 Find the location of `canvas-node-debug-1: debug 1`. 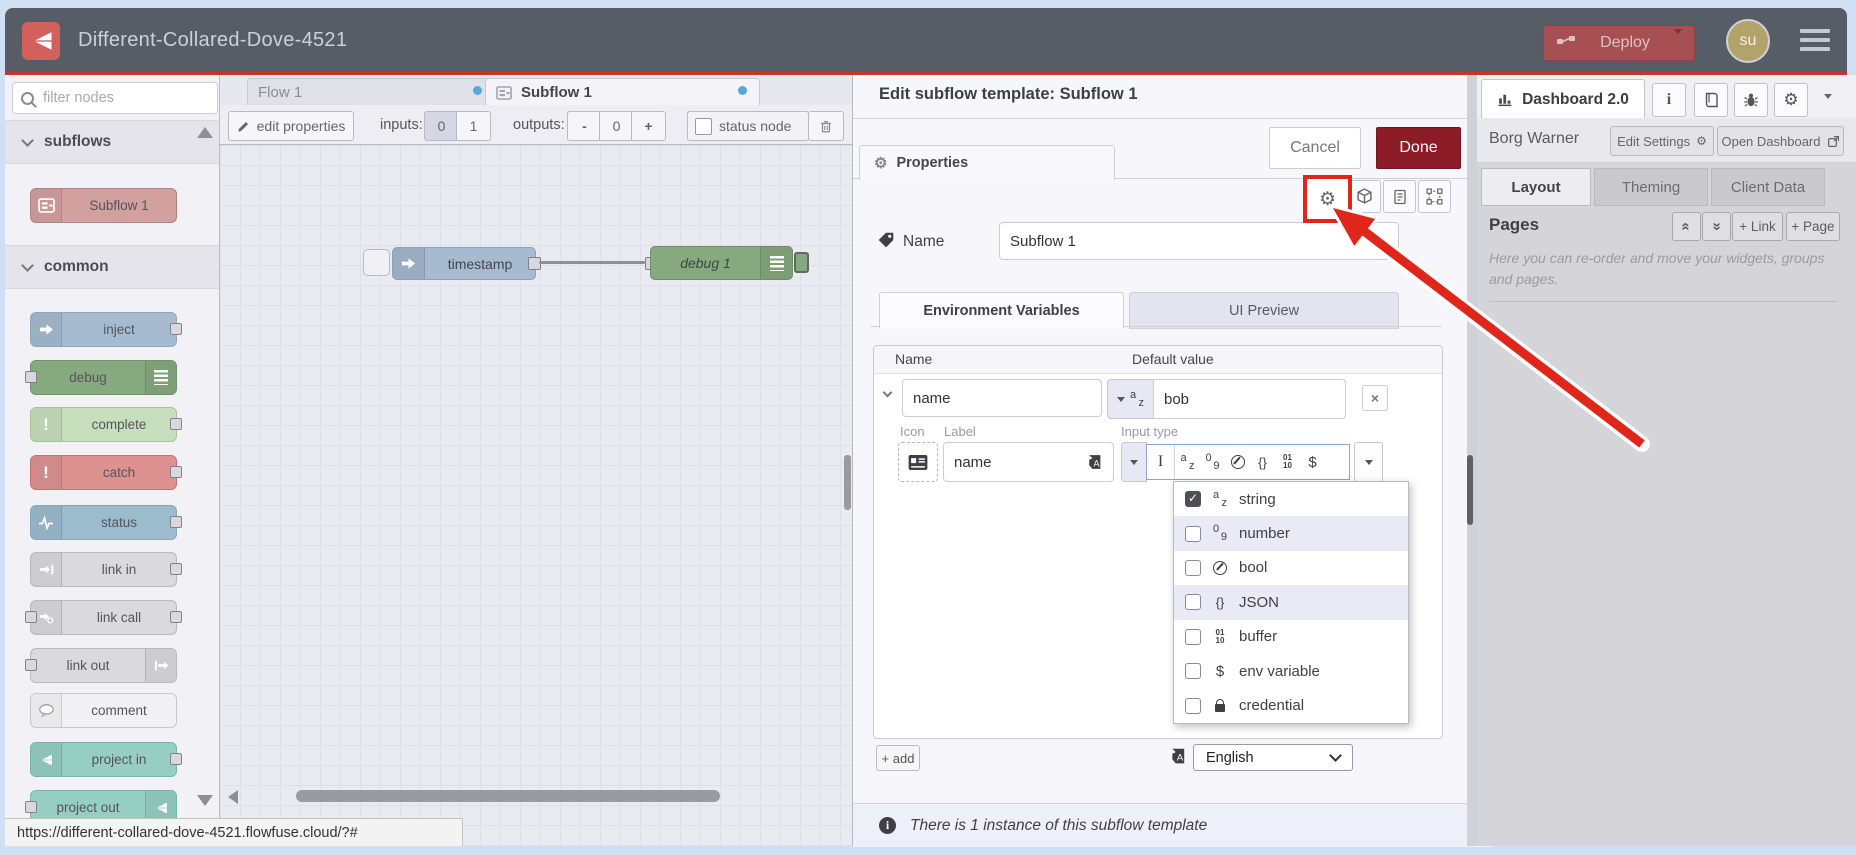

canvas-node-debug-1: debug 1 is located at coordinates (721, 263).